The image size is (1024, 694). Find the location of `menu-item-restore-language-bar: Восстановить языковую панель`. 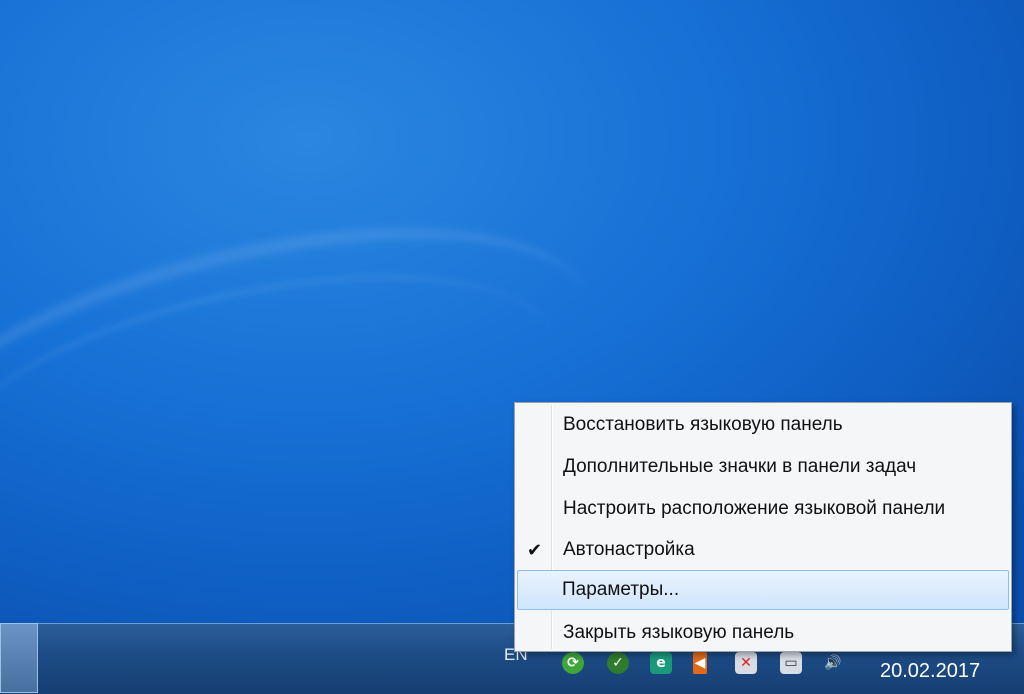

menu-item-restore-language-bar: Восстановить языковую панель is located at coordinates (763, 425).